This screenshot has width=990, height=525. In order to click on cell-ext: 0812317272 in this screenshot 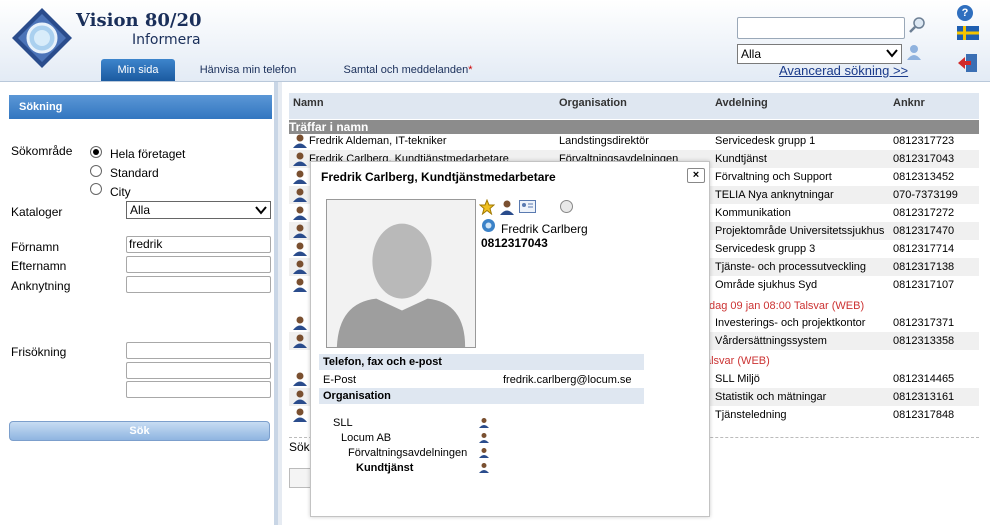, I will do `click(924, 213)`.